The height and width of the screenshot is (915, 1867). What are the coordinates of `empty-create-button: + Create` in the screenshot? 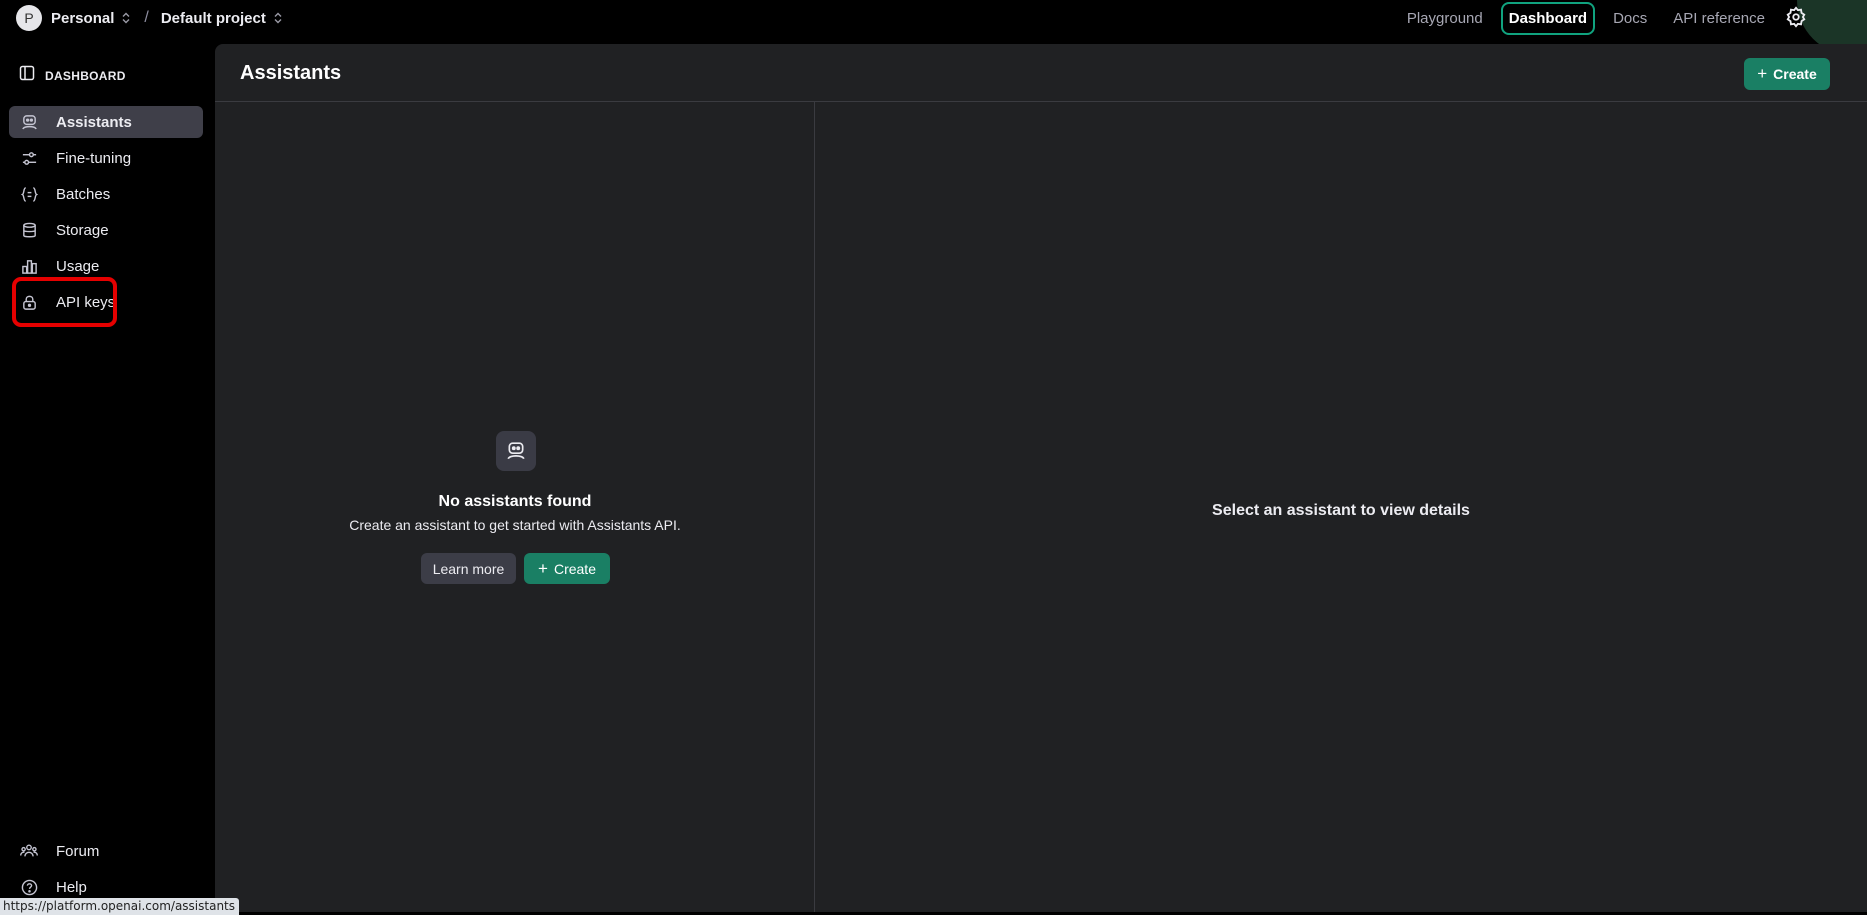 It's located at (567, 568).